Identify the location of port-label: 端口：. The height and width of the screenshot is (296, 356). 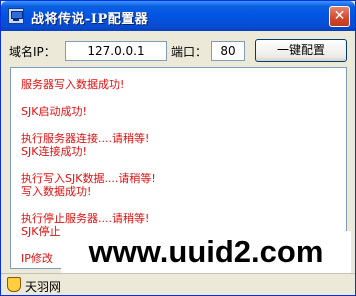
(189, 52).